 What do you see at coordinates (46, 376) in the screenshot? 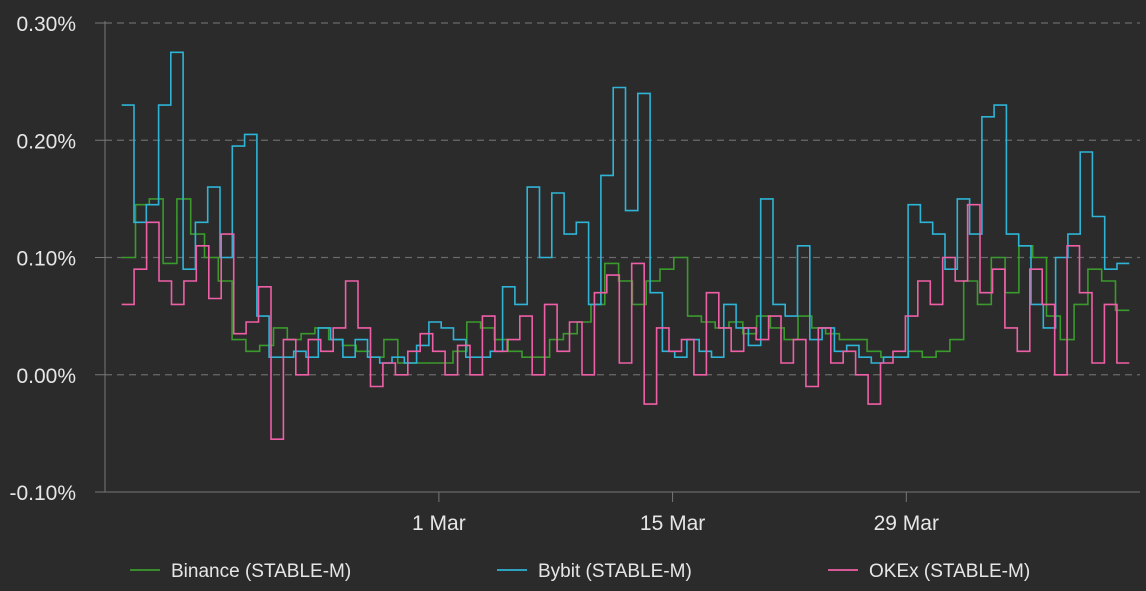
I see `y-tick-label: 0.00%` at bounding box center [46, 376].